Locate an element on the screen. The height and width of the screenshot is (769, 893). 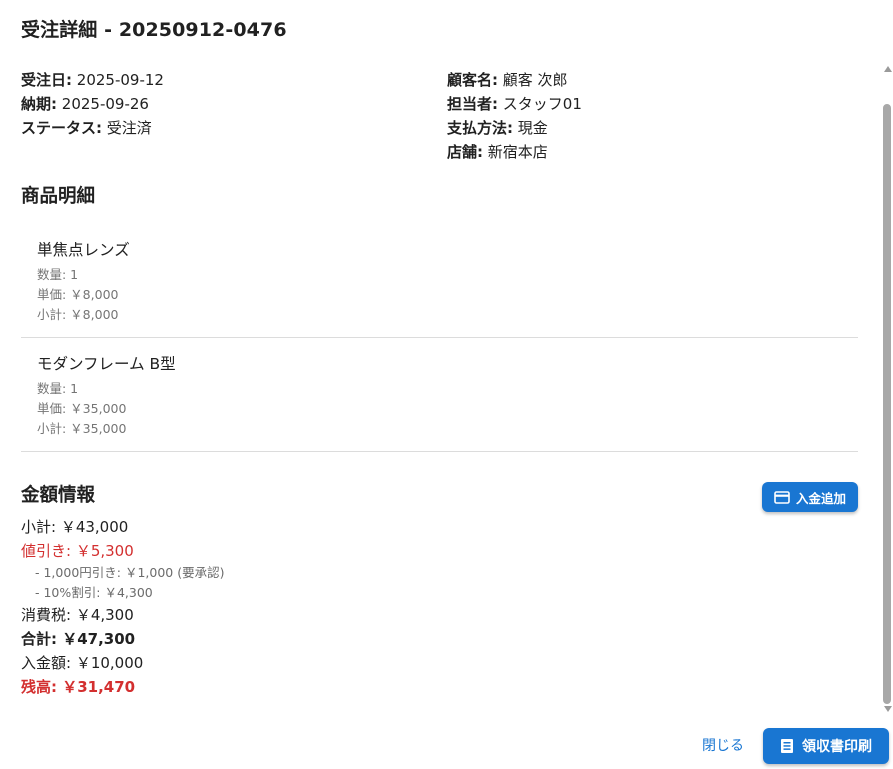
scroll-up-arrow-icon is located at coordinates (888, 69).